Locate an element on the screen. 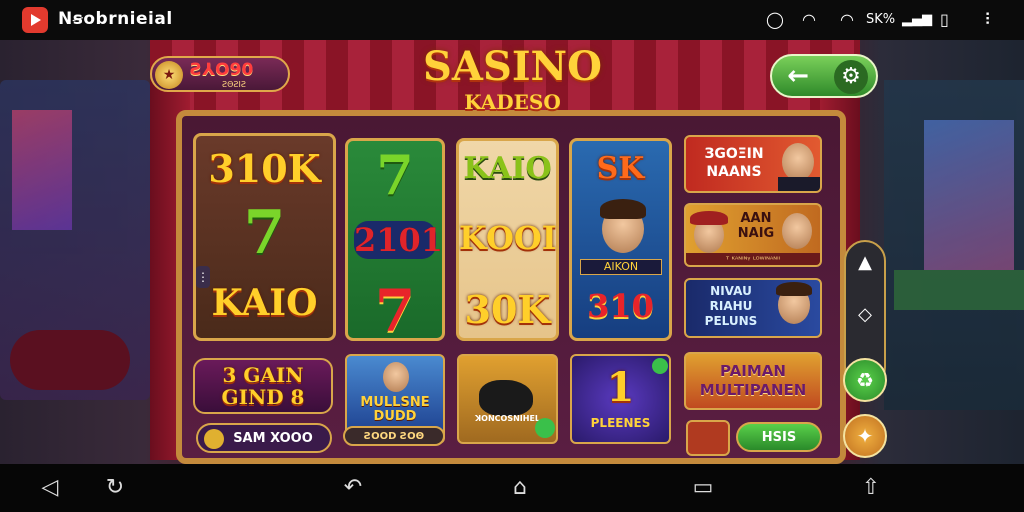  nav-home-icon: ⌂ is located at coordinates (520, 488).